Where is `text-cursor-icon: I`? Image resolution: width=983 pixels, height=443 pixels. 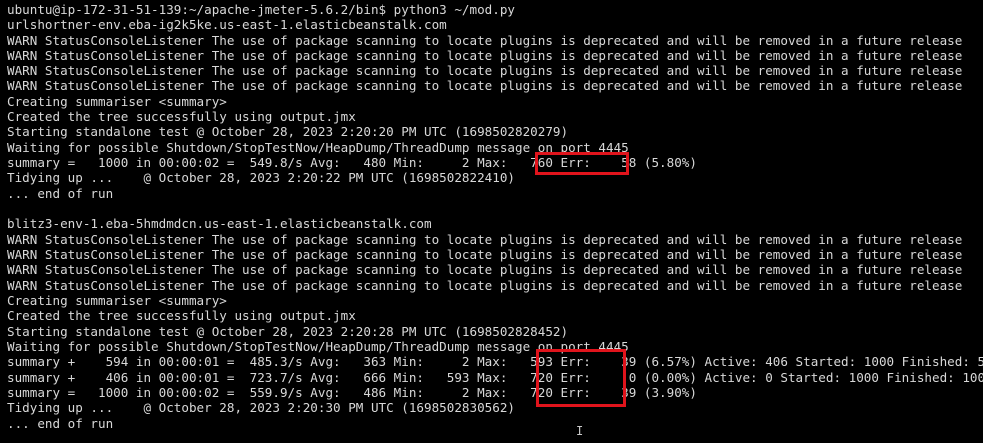
text-cursor-icon: I is located at coordinates (580, 431).